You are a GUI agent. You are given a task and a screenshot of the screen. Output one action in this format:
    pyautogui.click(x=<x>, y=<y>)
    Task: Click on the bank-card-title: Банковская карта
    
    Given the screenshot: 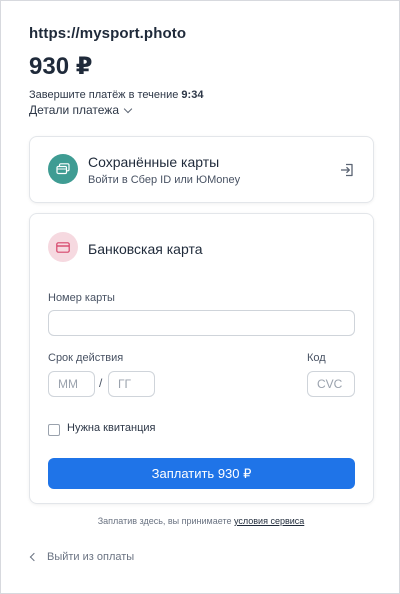 What is the action you would take?
    pyautogui.click(x=145, y=249)
    